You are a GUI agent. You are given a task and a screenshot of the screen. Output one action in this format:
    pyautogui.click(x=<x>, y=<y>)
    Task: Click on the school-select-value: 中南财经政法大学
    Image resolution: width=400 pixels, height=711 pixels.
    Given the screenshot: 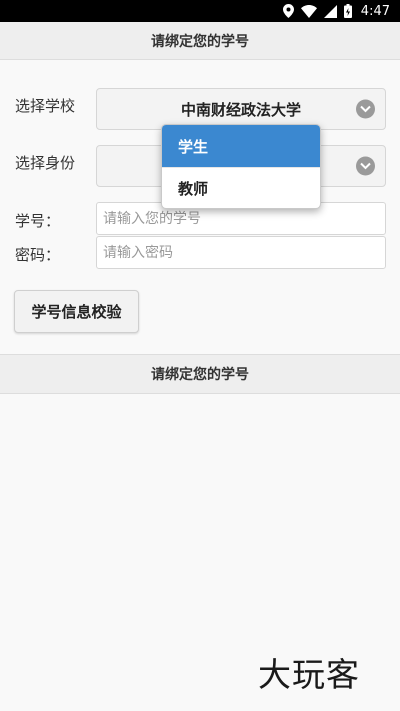 What is the action you would take?
    pyautogui.click(x=240, y=109)
    